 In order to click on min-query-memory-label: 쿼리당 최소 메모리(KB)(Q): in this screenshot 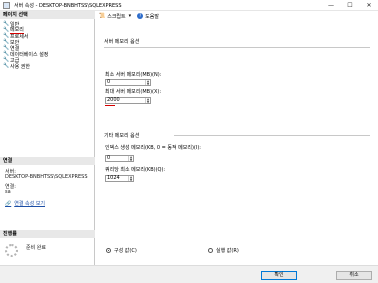, I will do `click(135, 170)`.